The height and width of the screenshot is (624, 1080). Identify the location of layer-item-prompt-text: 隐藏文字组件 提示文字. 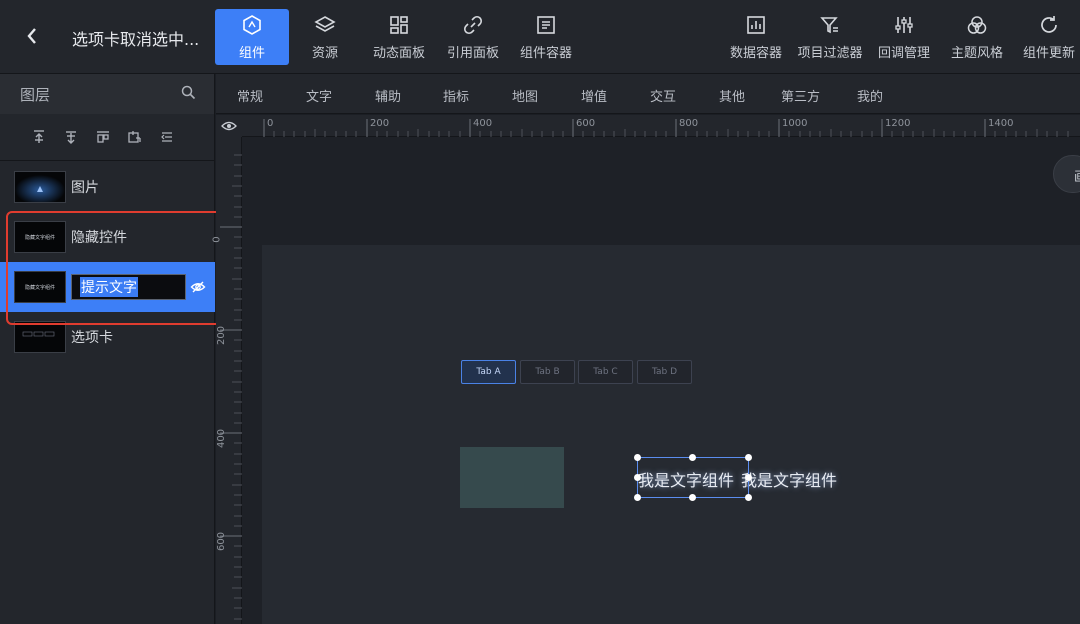
(107, 287).